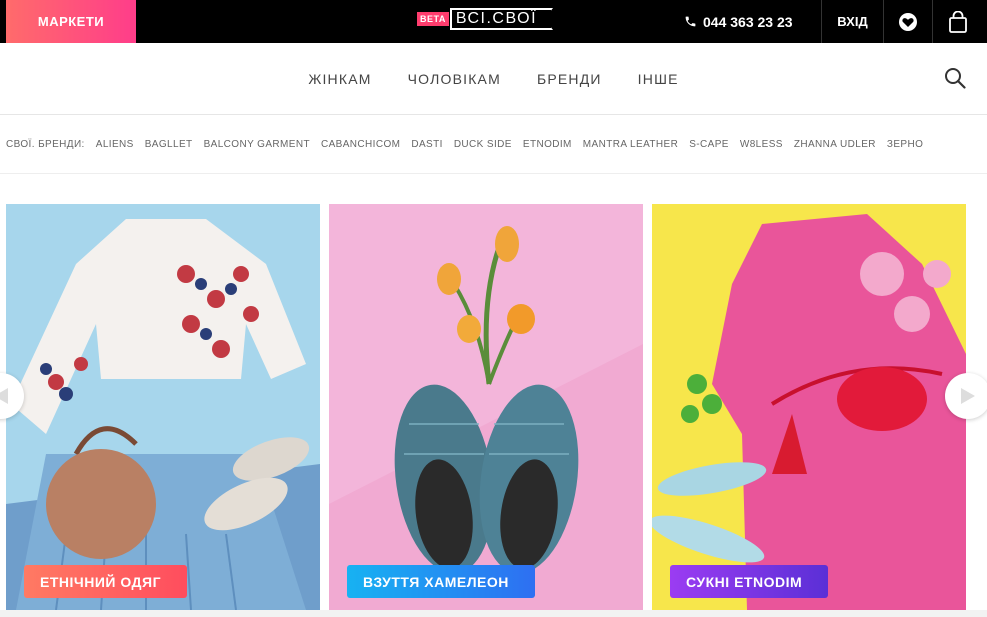 The height and width of the screenshot is (617, 987). What do you see at coordinates (501, 19) in the screenshot?
I see `logo-text: ВСІ.СВОЇ` at bounding box center [501, 19].